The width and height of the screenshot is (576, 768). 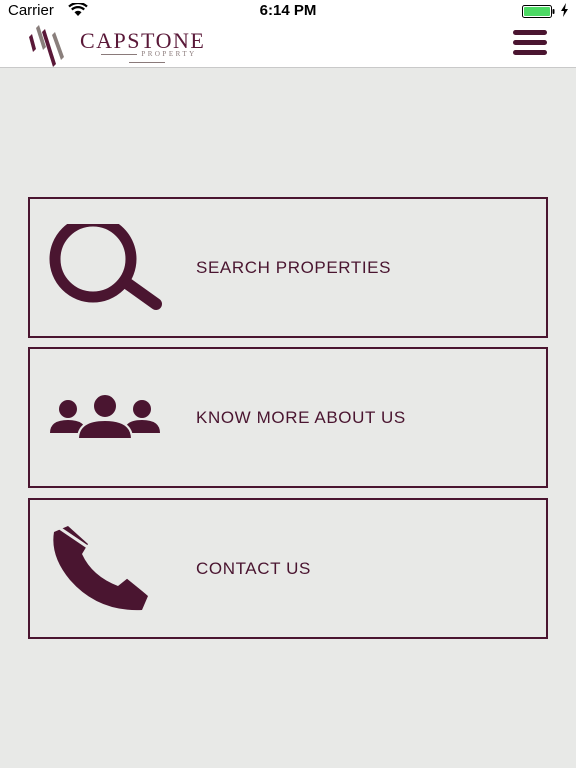 What do you see at coordinates (301, 417) in the screenshot?
I see `know-more-about-us-label: KNOW MORE ABOUT US` at bounding box center [301, 417].